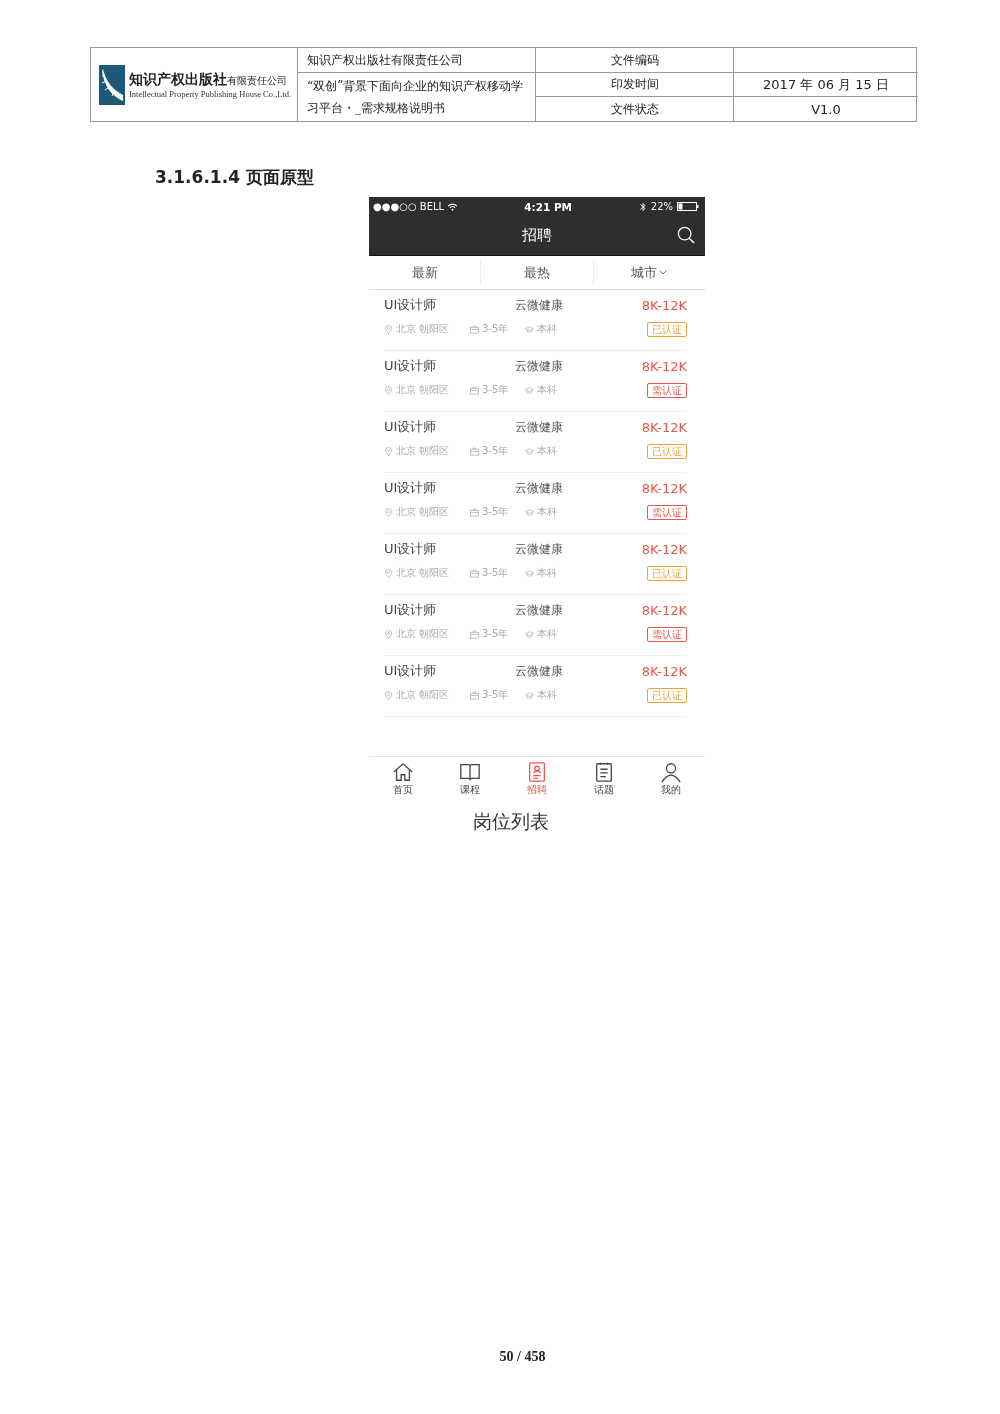  Describe the element at coordinates (257, 81) in the screenshot. I see `logo-suffix: 有限责任公司` at that location.